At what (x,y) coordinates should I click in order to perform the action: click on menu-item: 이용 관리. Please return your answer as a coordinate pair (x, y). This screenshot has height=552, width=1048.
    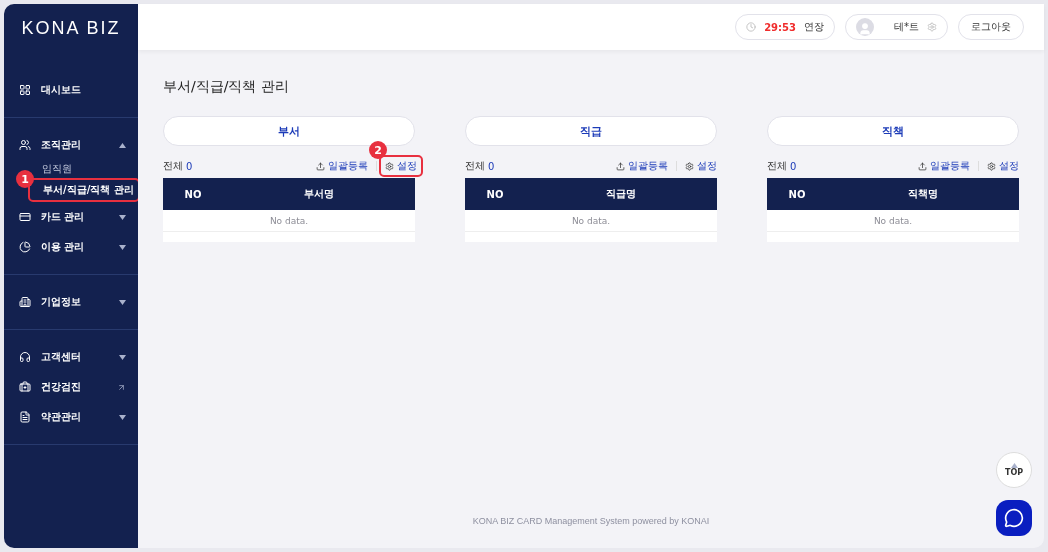
    Looking at the image, I should click on (71, 247).